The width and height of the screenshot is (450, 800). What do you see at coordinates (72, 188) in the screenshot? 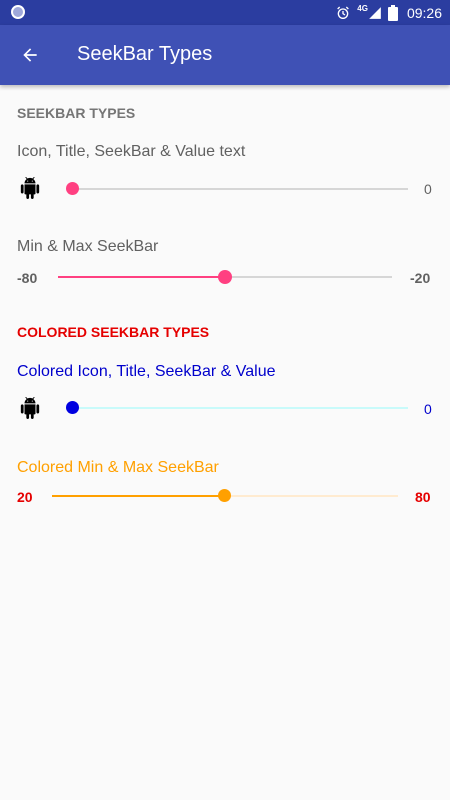
I see `seekbar-thumb` at bounding box center [72, 188].